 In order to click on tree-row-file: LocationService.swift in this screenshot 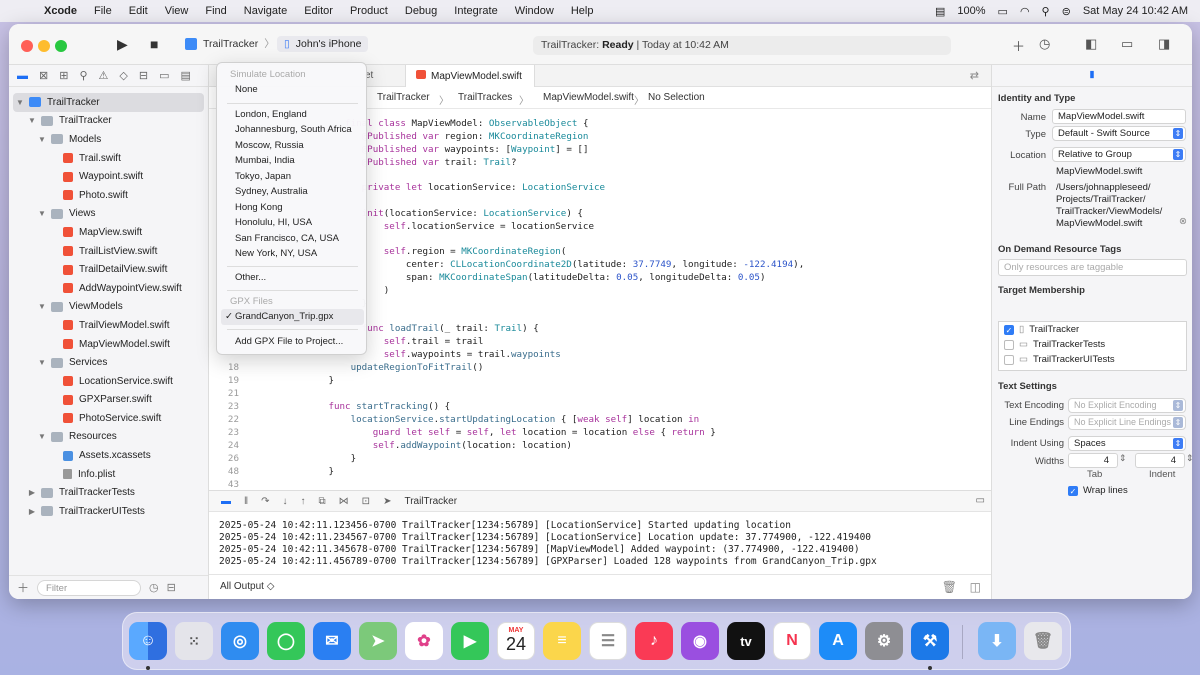, I will do `click(108, 381)`.